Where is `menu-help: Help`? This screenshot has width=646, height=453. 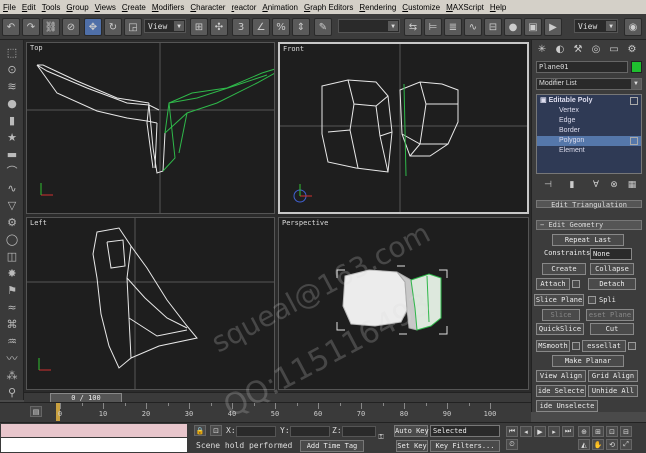
menu-help: Help is located at coordinates (498, 7).